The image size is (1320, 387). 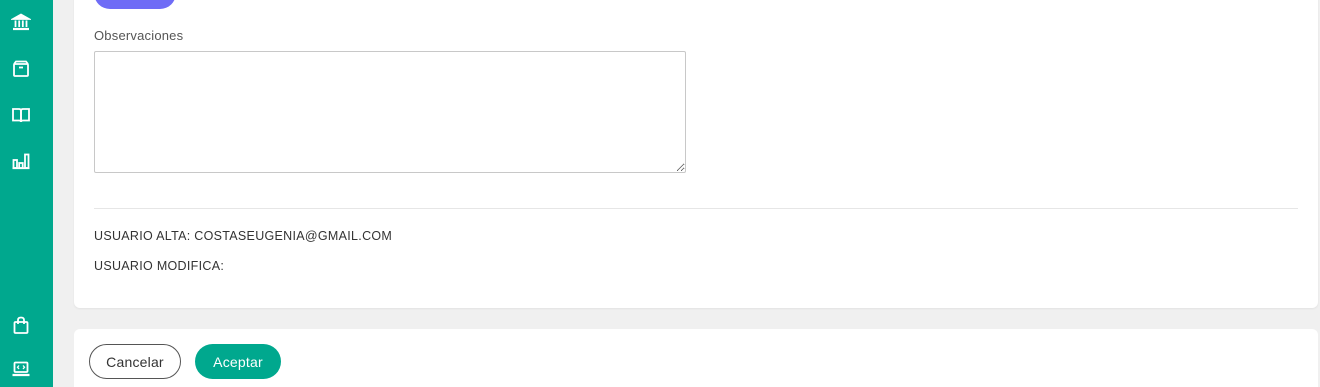 I want to click on usuario-alta-text: USUARIO ALTA: COSTASEUGENIA@GMAIL.COM, so click(x=243, y=236).